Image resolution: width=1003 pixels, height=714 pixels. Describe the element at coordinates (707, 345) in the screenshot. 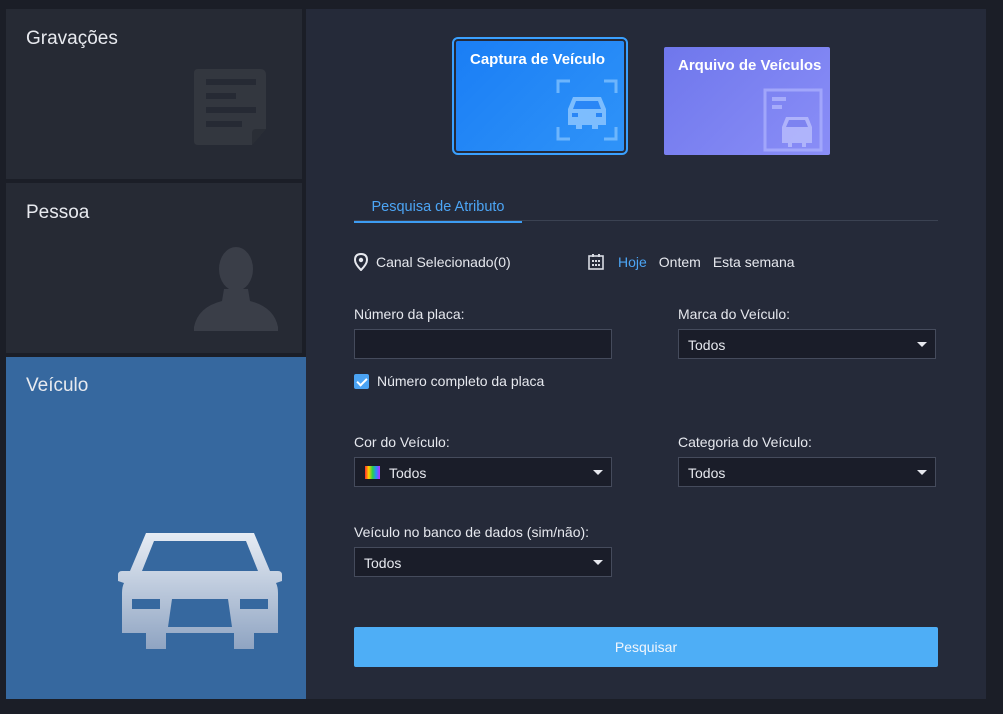

I see `brand-select-value: Todos` at that location.